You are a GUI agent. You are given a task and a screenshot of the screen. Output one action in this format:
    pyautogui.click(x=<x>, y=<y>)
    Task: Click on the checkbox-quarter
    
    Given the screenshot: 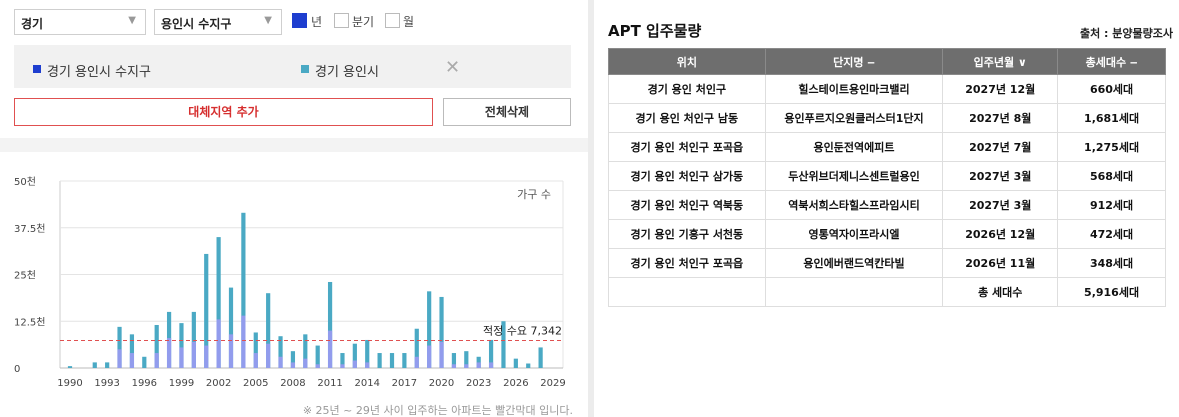 What is the action you would take?
    pyautogui.click(x=341, y=20)
    